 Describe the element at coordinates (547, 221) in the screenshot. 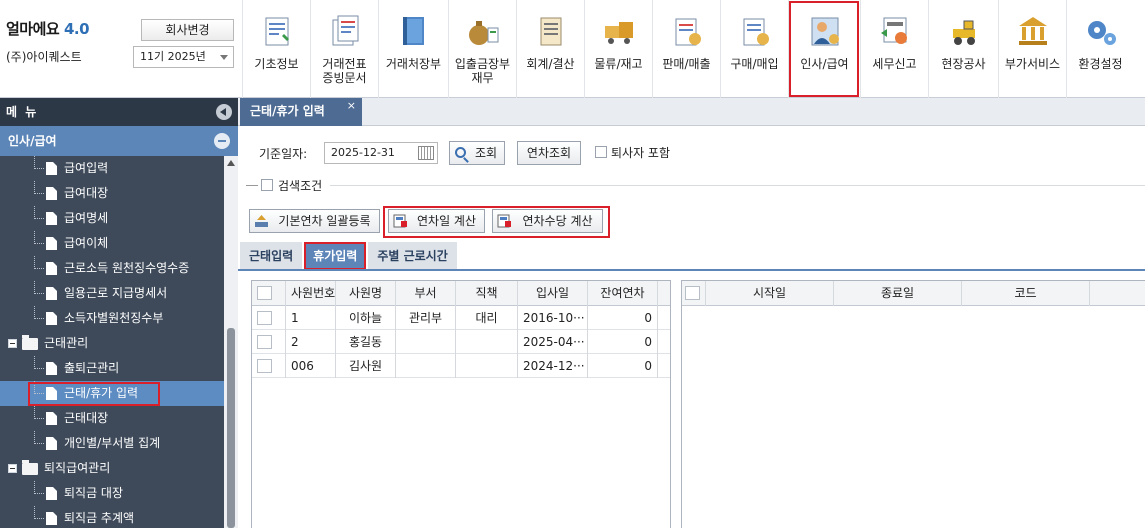

I see `calc-annual-allowance-button: 연차수당 계산` at that location.